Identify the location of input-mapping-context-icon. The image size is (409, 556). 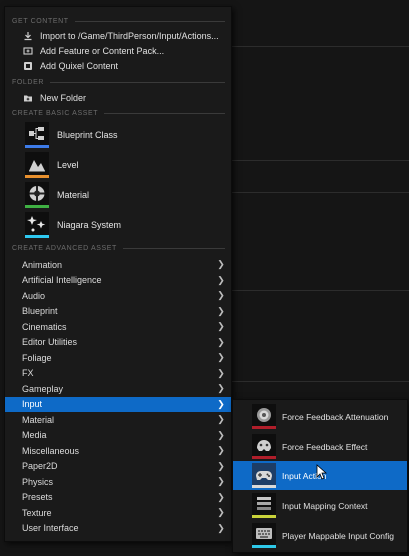
(264, 505).